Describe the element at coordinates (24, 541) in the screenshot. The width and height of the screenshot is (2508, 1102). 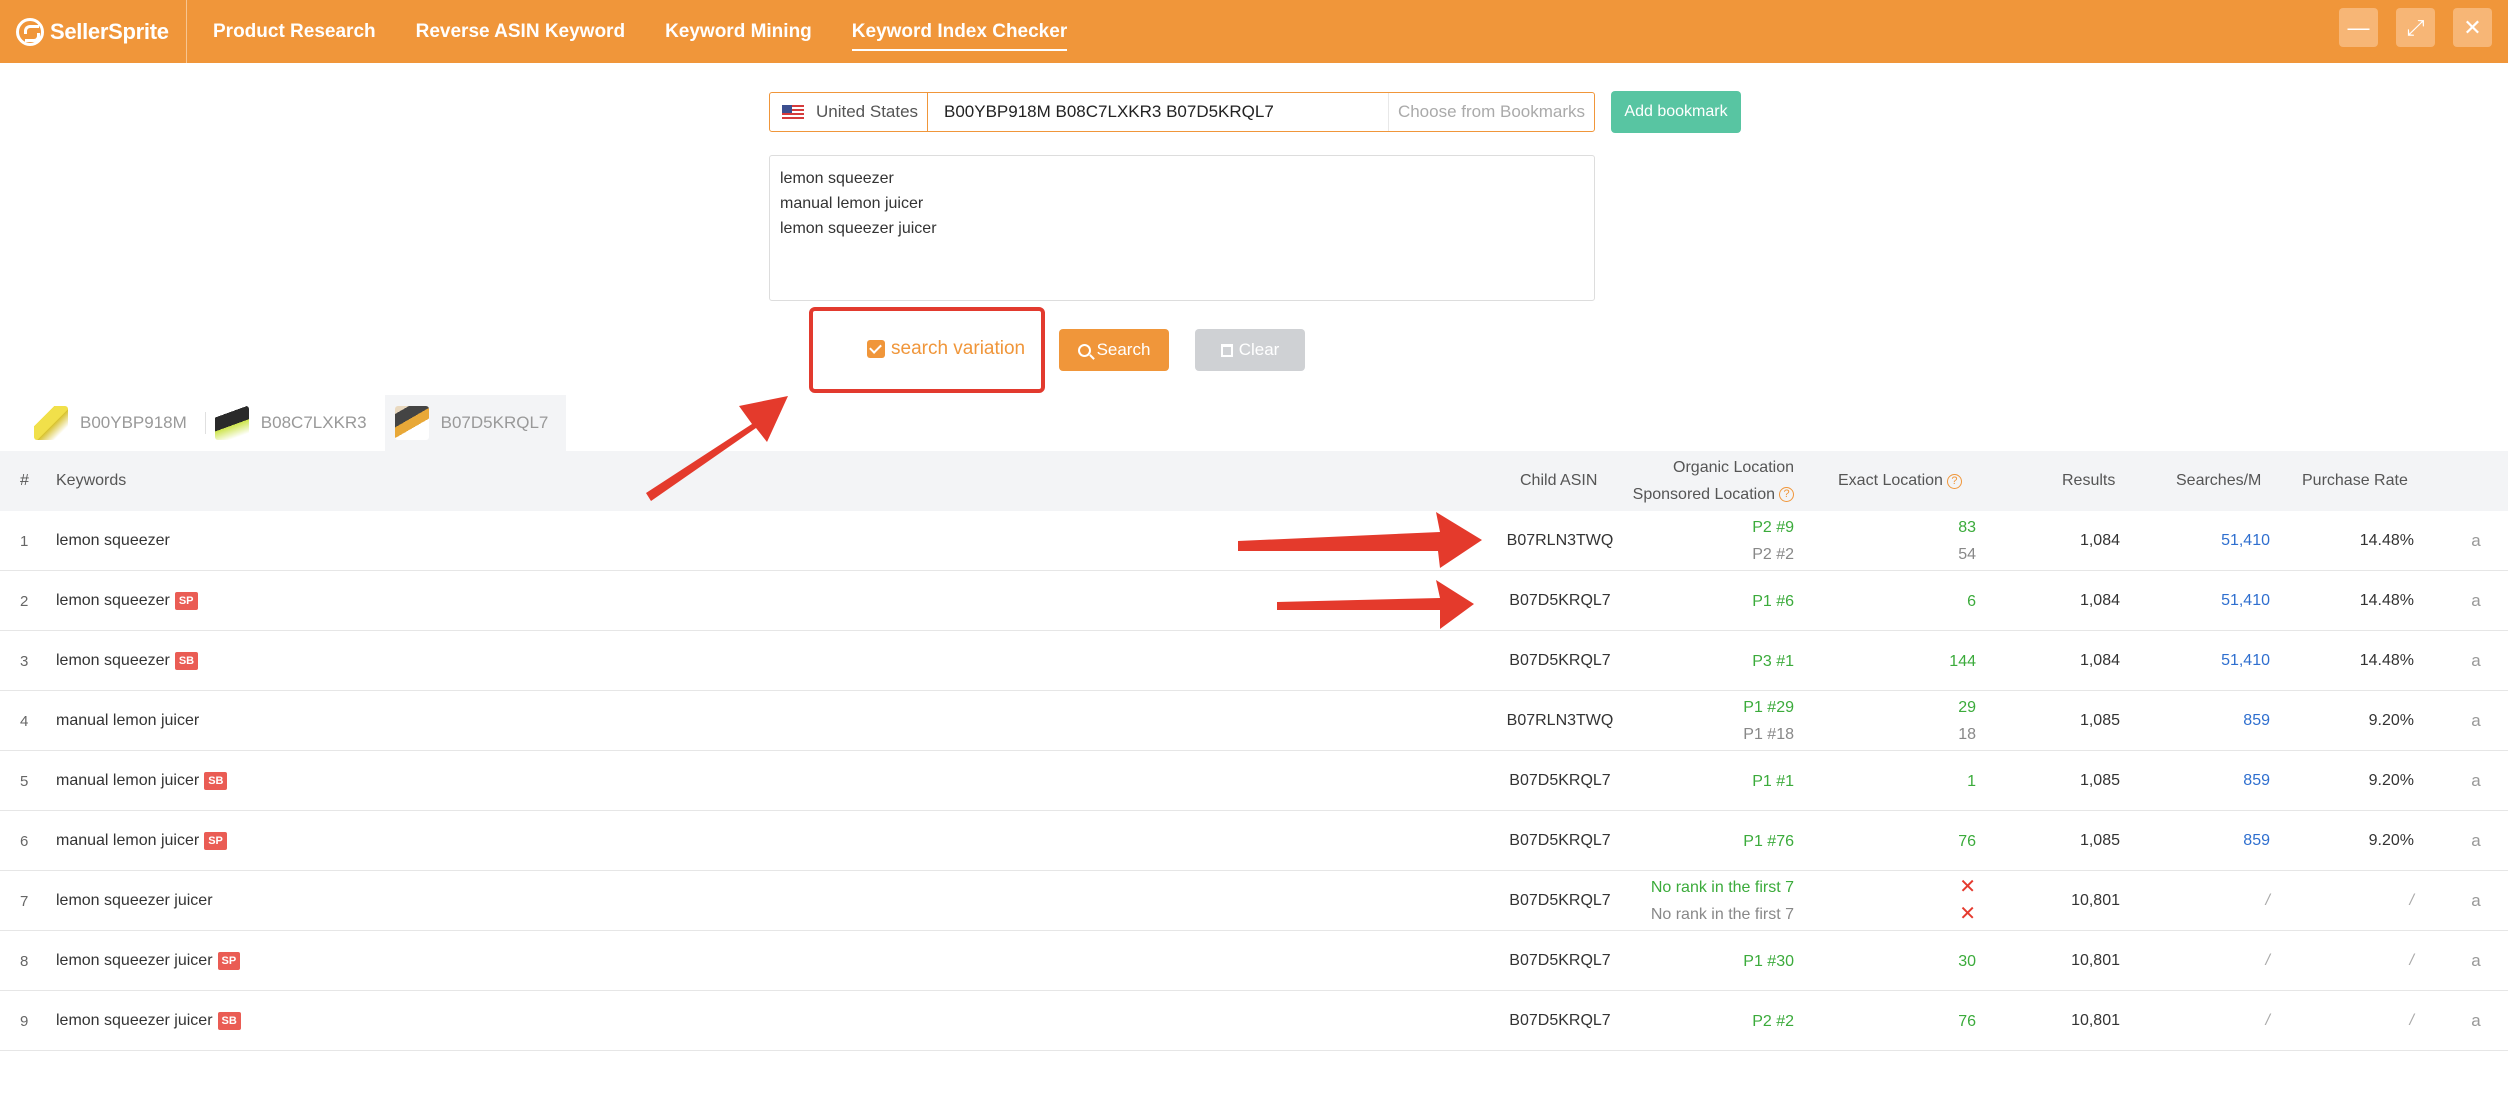
I see `row-number: 1` at that location.